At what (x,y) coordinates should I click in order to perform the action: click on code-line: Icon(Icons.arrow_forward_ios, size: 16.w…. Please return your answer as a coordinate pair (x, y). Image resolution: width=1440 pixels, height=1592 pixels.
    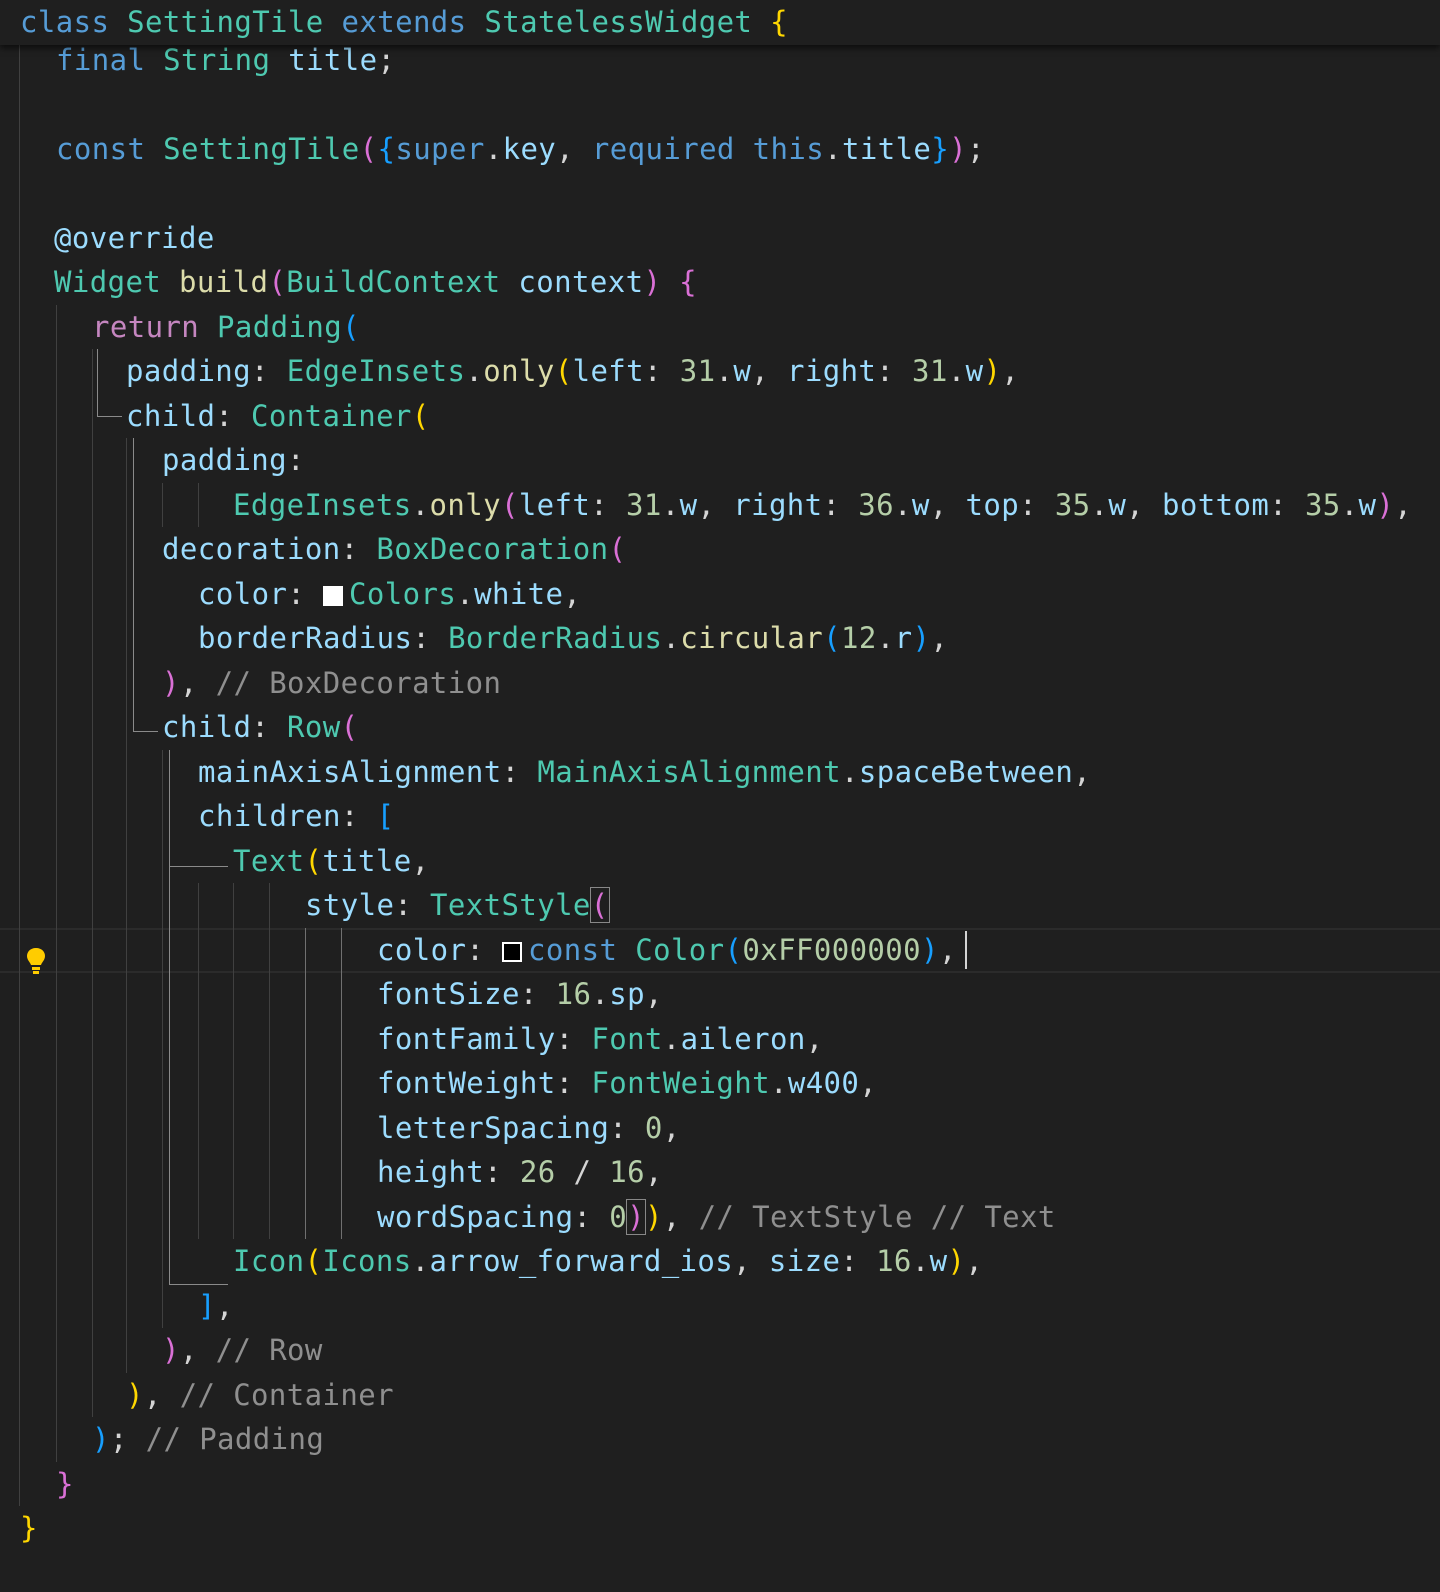
    Looking at the image, I should click on (720, 1261).